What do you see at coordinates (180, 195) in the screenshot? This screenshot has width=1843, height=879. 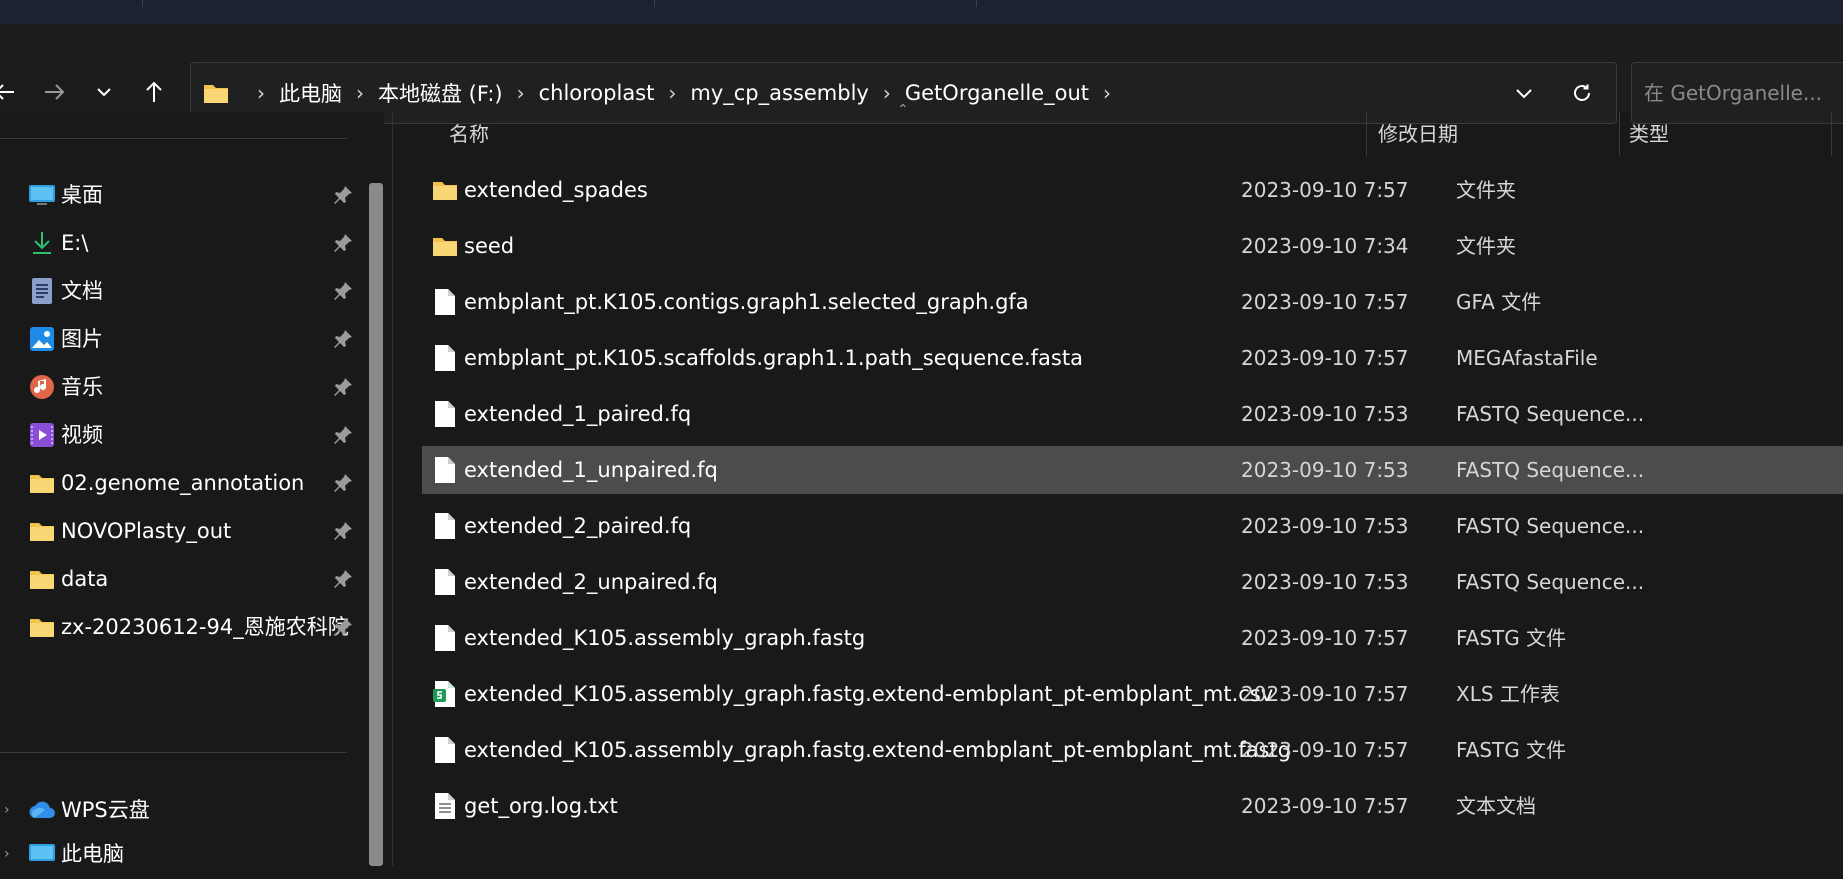 I see `sidebar-item-desktop: 桌面` at bounding box center [180, 195].